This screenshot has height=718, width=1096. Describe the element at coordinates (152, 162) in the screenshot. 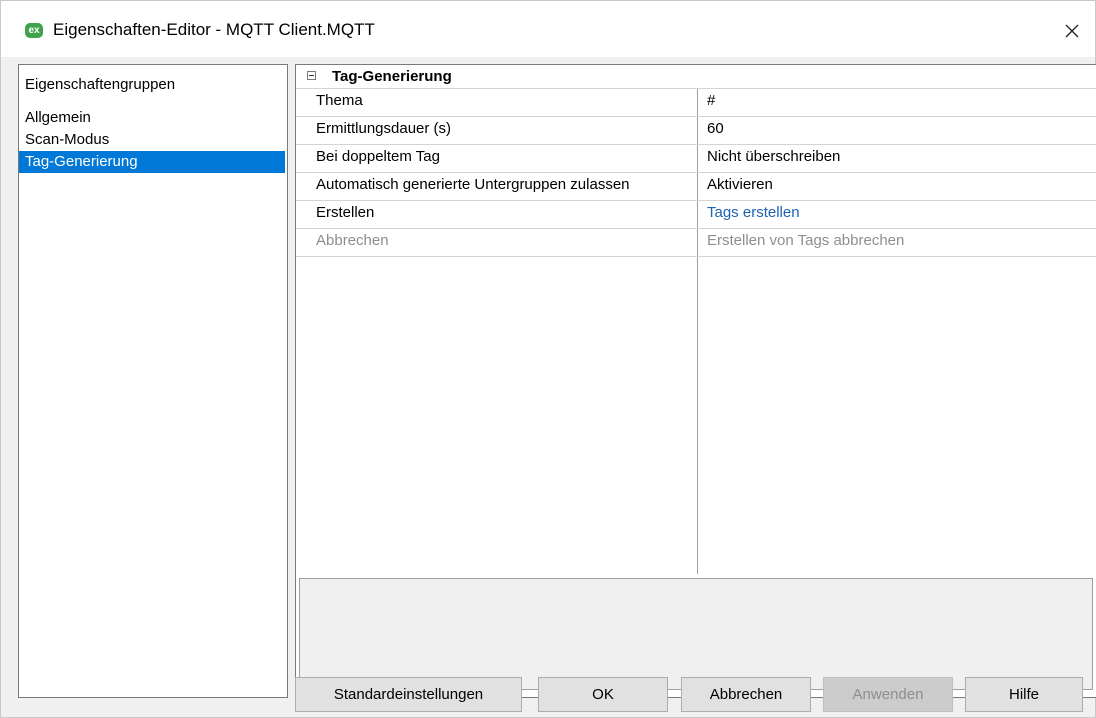

I see `group-item-tag-generierung: Tag-Generierung` at that location.